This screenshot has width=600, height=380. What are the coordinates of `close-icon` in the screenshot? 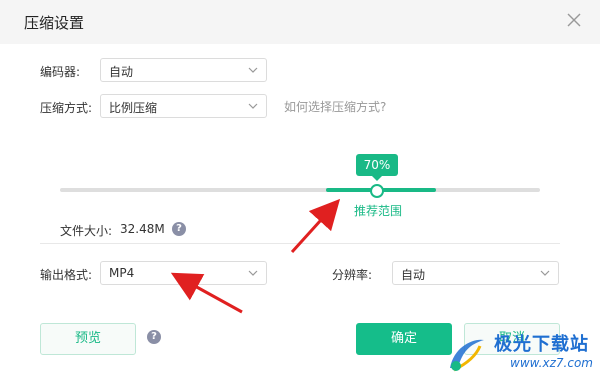 It's located at (574, 20).